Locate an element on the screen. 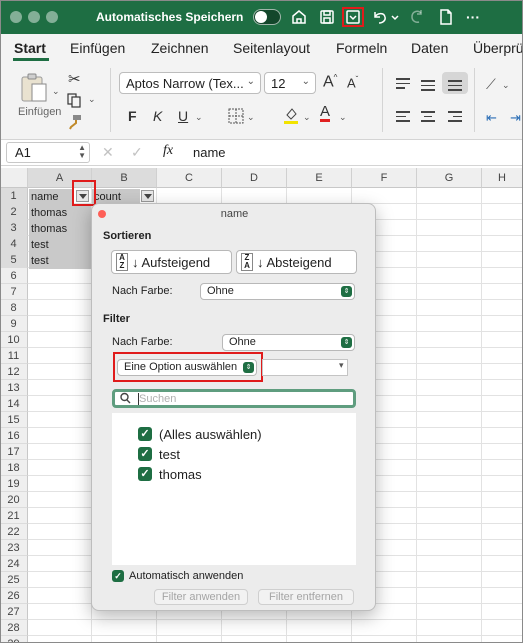 The height and width of the screenshot is (643, 523). increase-font-size-button: A^ is located at coordinates (330, 82).